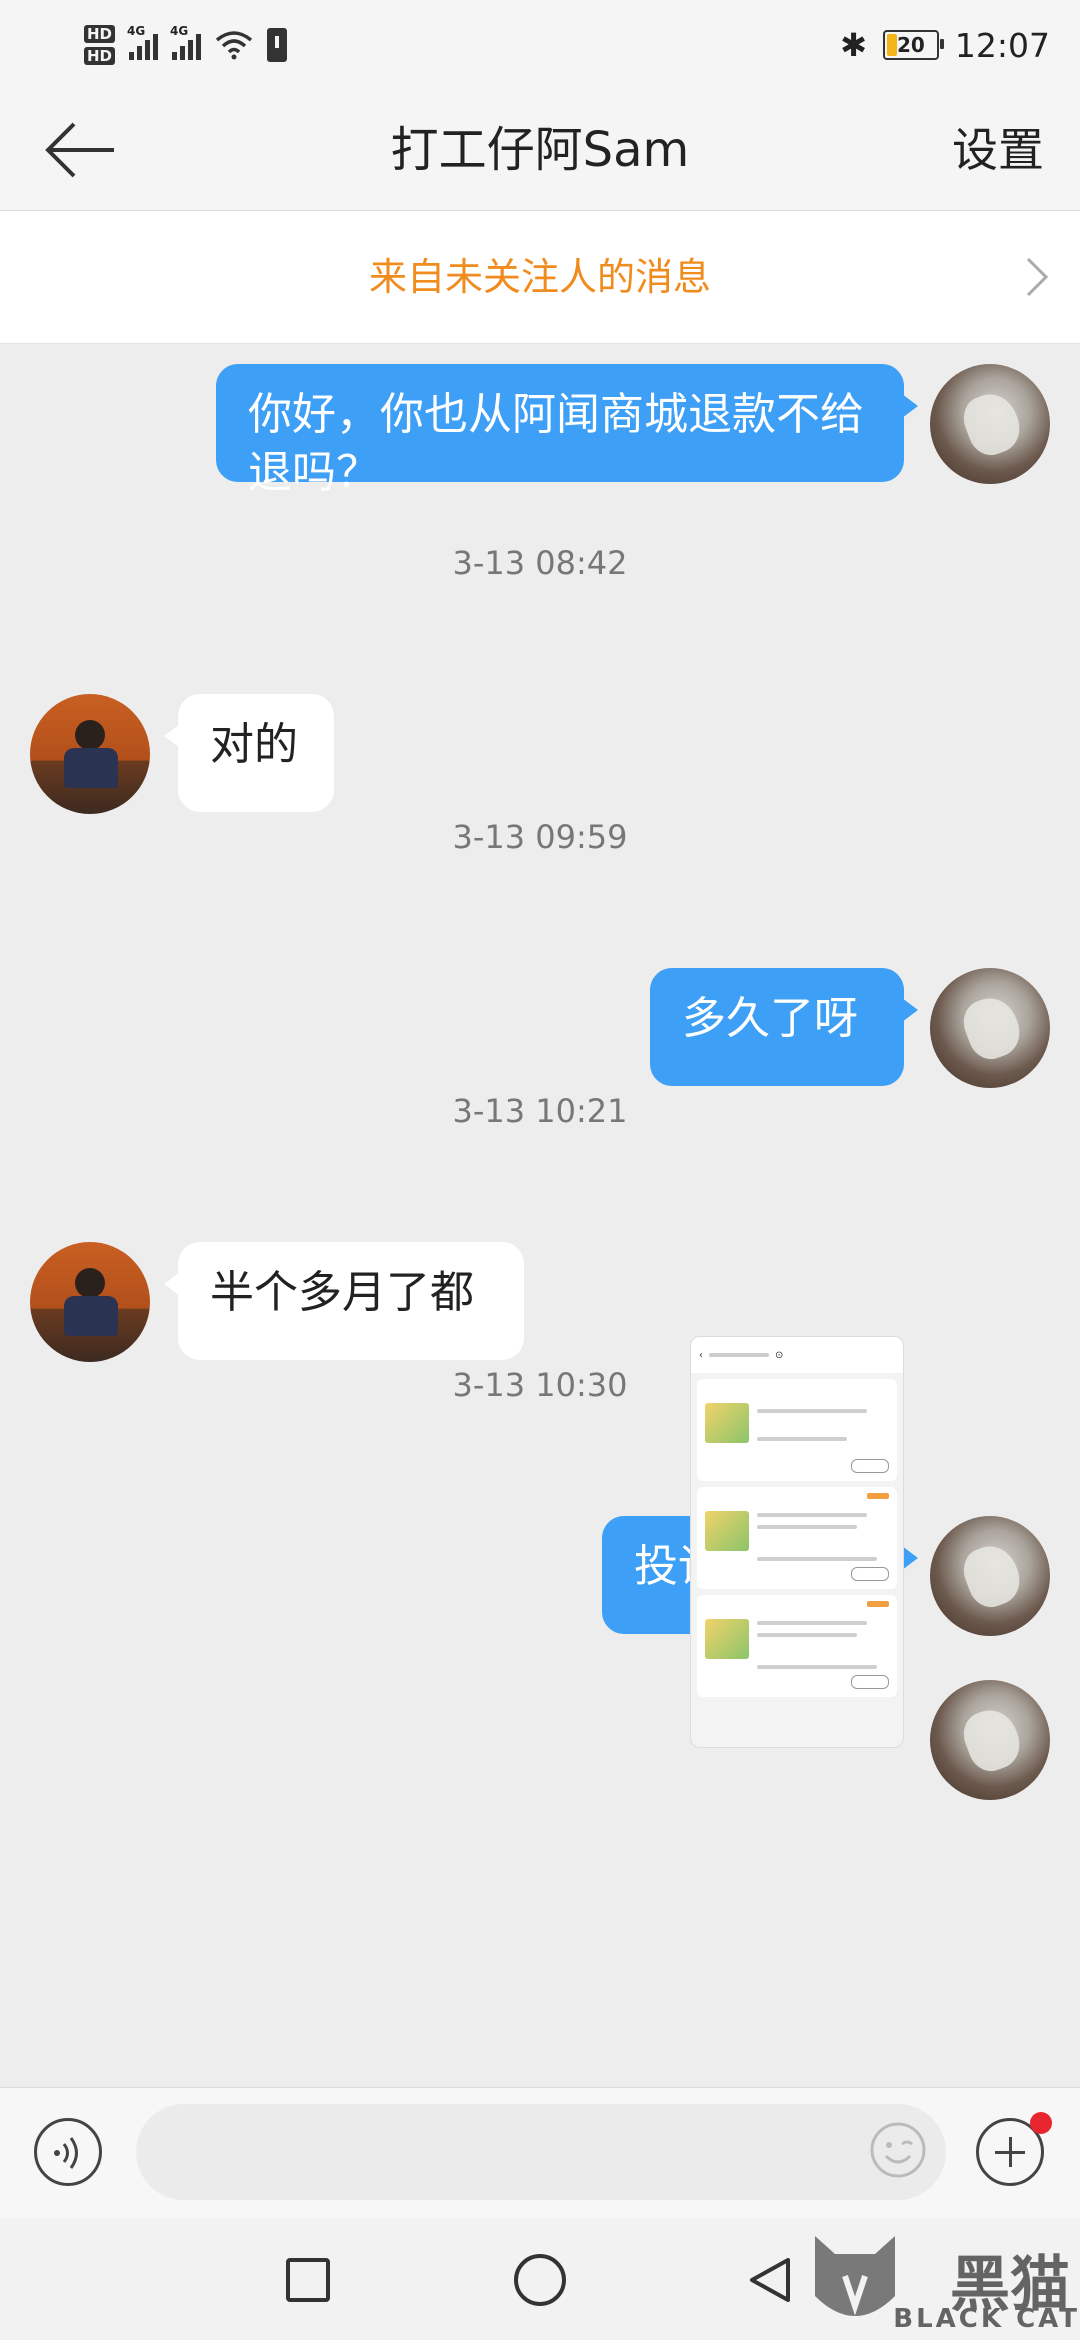 This screenshot has width=1080, height=2340. I want to click on wifi-icon, so click(234, 45).